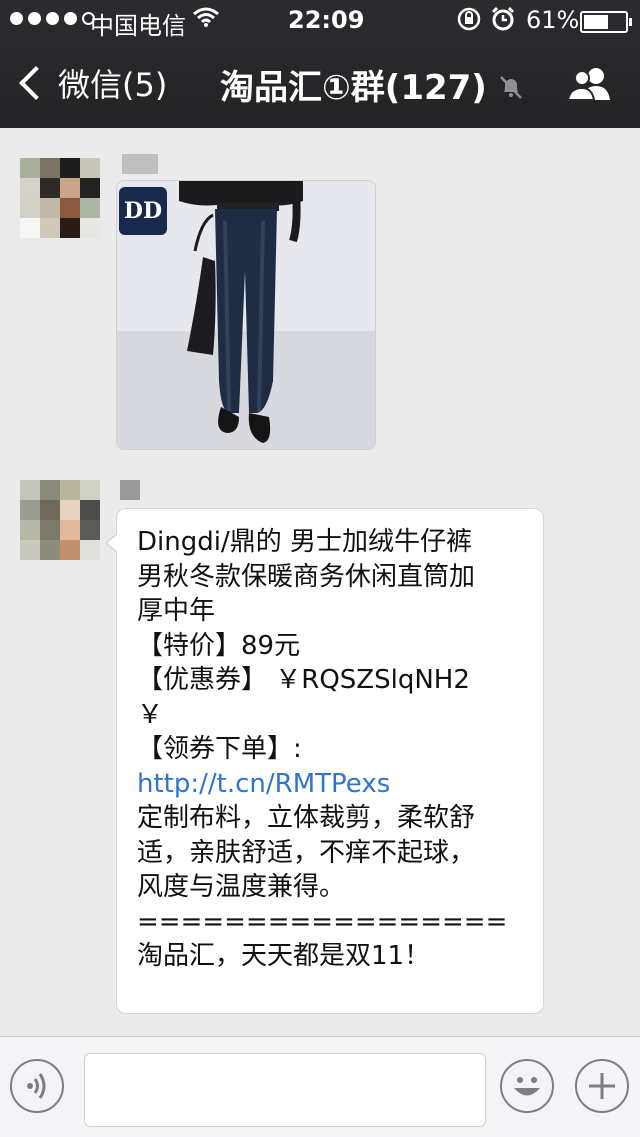 This screenshot has height=1137, width=640. I want to click on chat-title: 淘品汇①群(127), so click(353, 88).